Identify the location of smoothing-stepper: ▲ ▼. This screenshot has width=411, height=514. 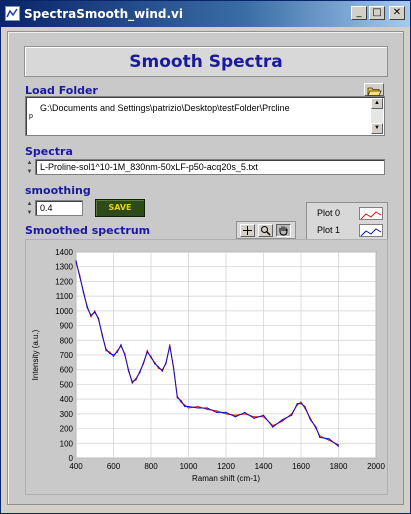
(29, 208).